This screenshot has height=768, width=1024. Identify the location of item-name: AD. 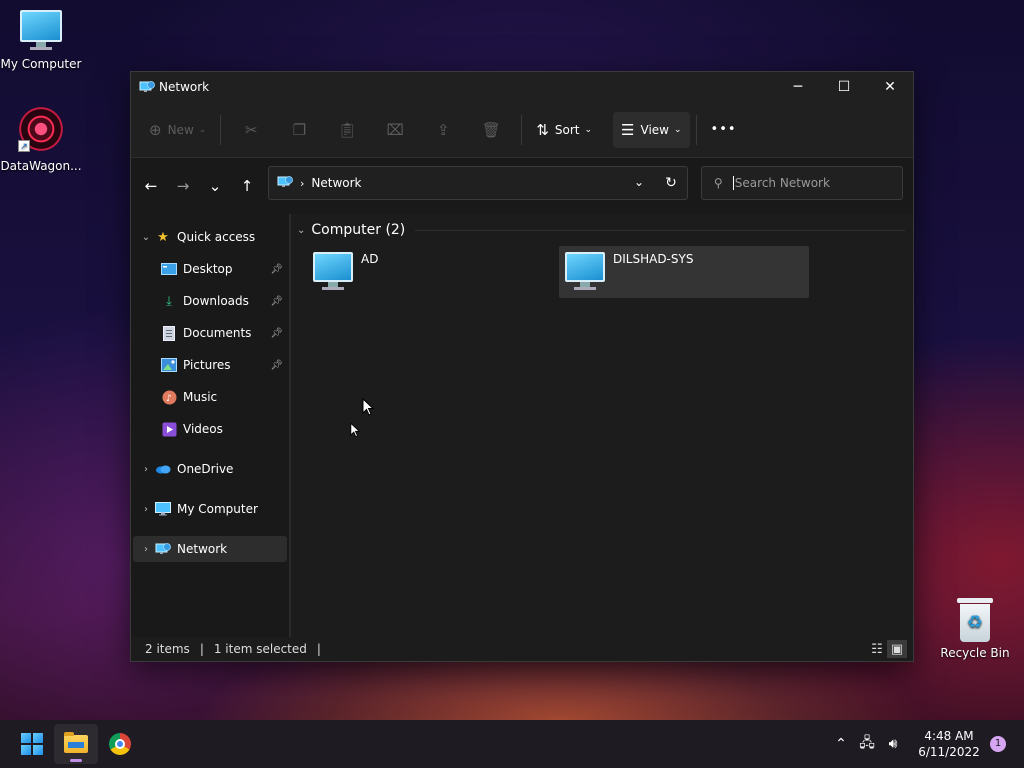
(370, 259).